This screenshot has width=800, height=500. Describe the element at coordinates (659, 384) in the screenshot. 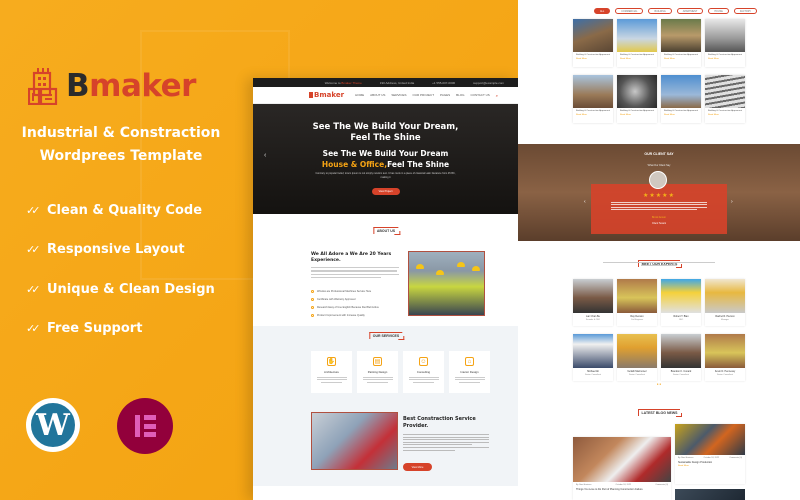

I see `carousel-dots: ● ●` at that location.